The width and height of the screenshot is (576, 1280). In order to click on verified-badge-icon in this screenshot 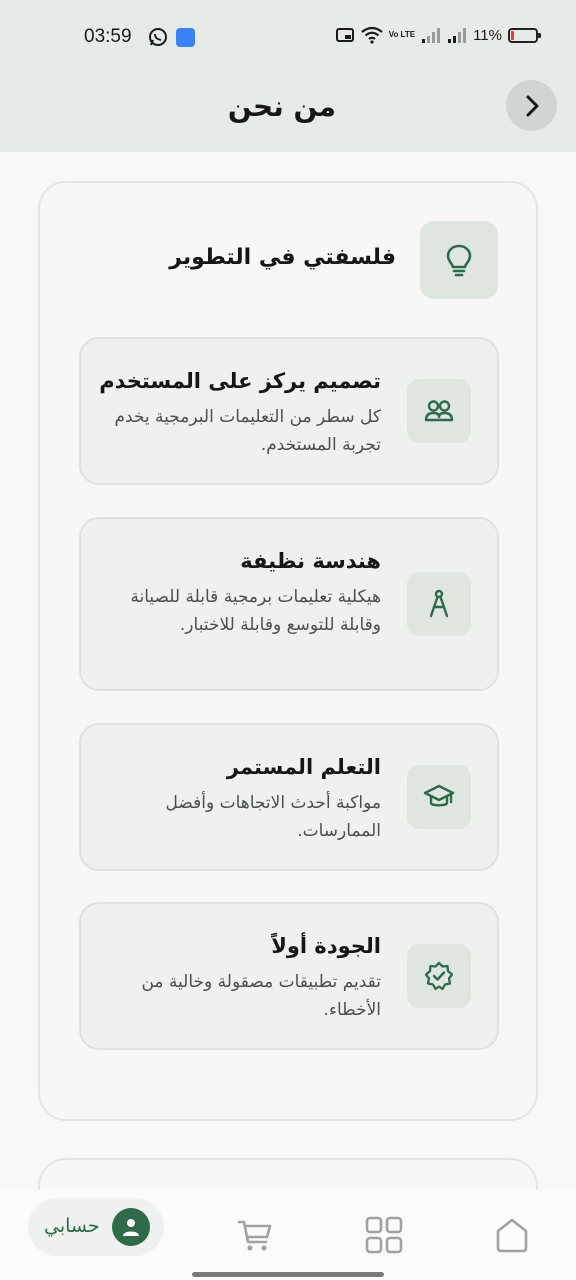, I will do `click(439, 976)`.